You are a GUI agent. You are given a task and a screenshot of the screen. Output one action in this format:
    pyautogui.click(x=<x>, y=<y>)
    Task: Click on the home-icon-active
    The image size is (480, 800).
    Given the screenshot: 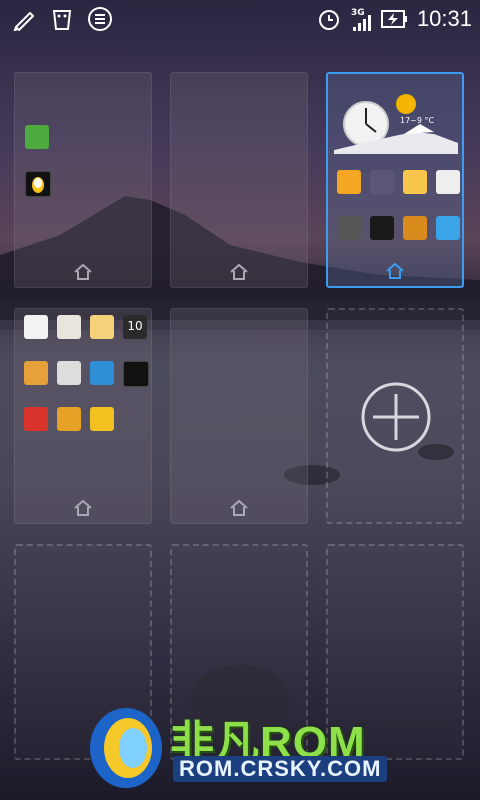 What is the action you would take?
    pyautogui.click(x=395, y=271)
    